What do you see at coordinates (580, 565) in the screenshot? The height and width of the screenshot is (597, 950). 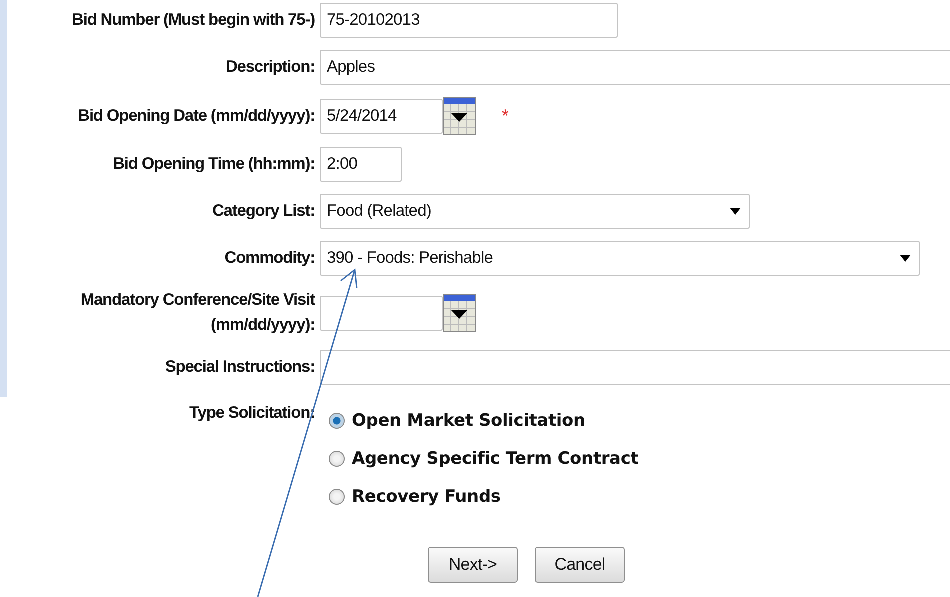 I see `cancel-button: Cancel` at bounding box center [580, 565].